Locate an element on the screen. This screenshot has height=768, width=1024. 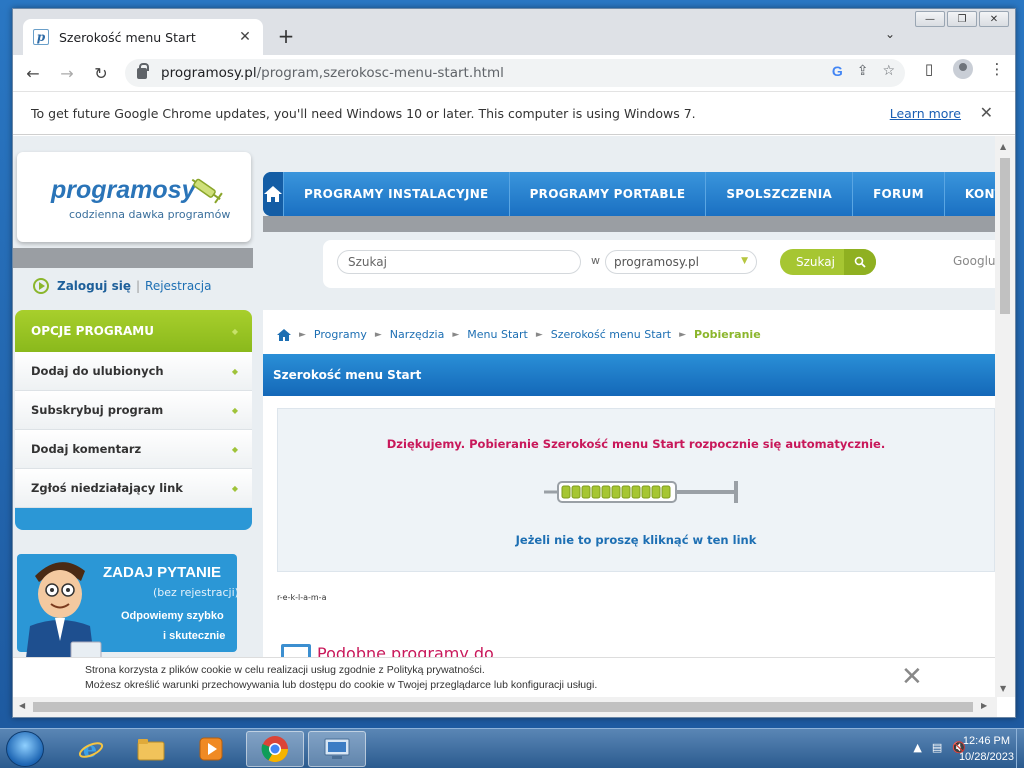
url-path: /program,szerokosc-menu-start.html is located at coordinates (380, 73).